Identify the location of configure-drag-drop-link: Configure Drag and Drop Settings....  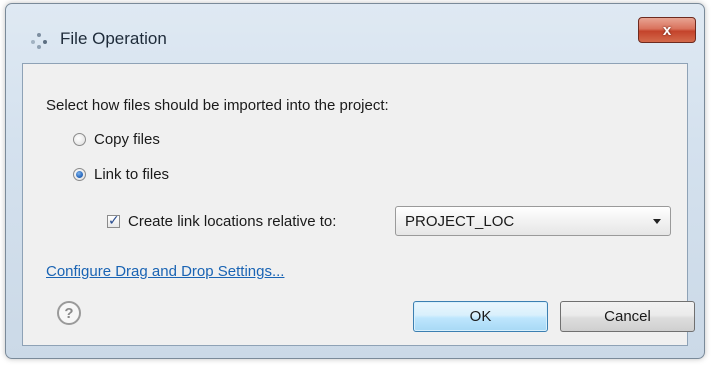
(165, 271).